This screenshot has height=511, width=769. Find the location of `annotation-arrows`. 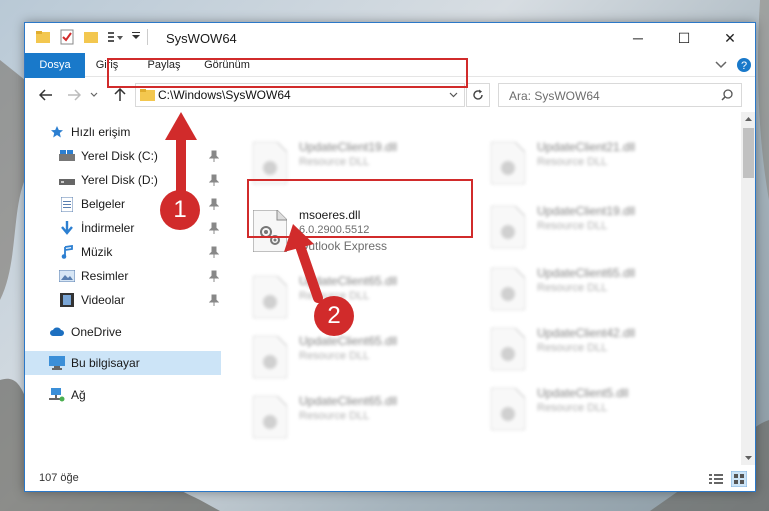

annotation-arrows is located at coordinates (244, 207).